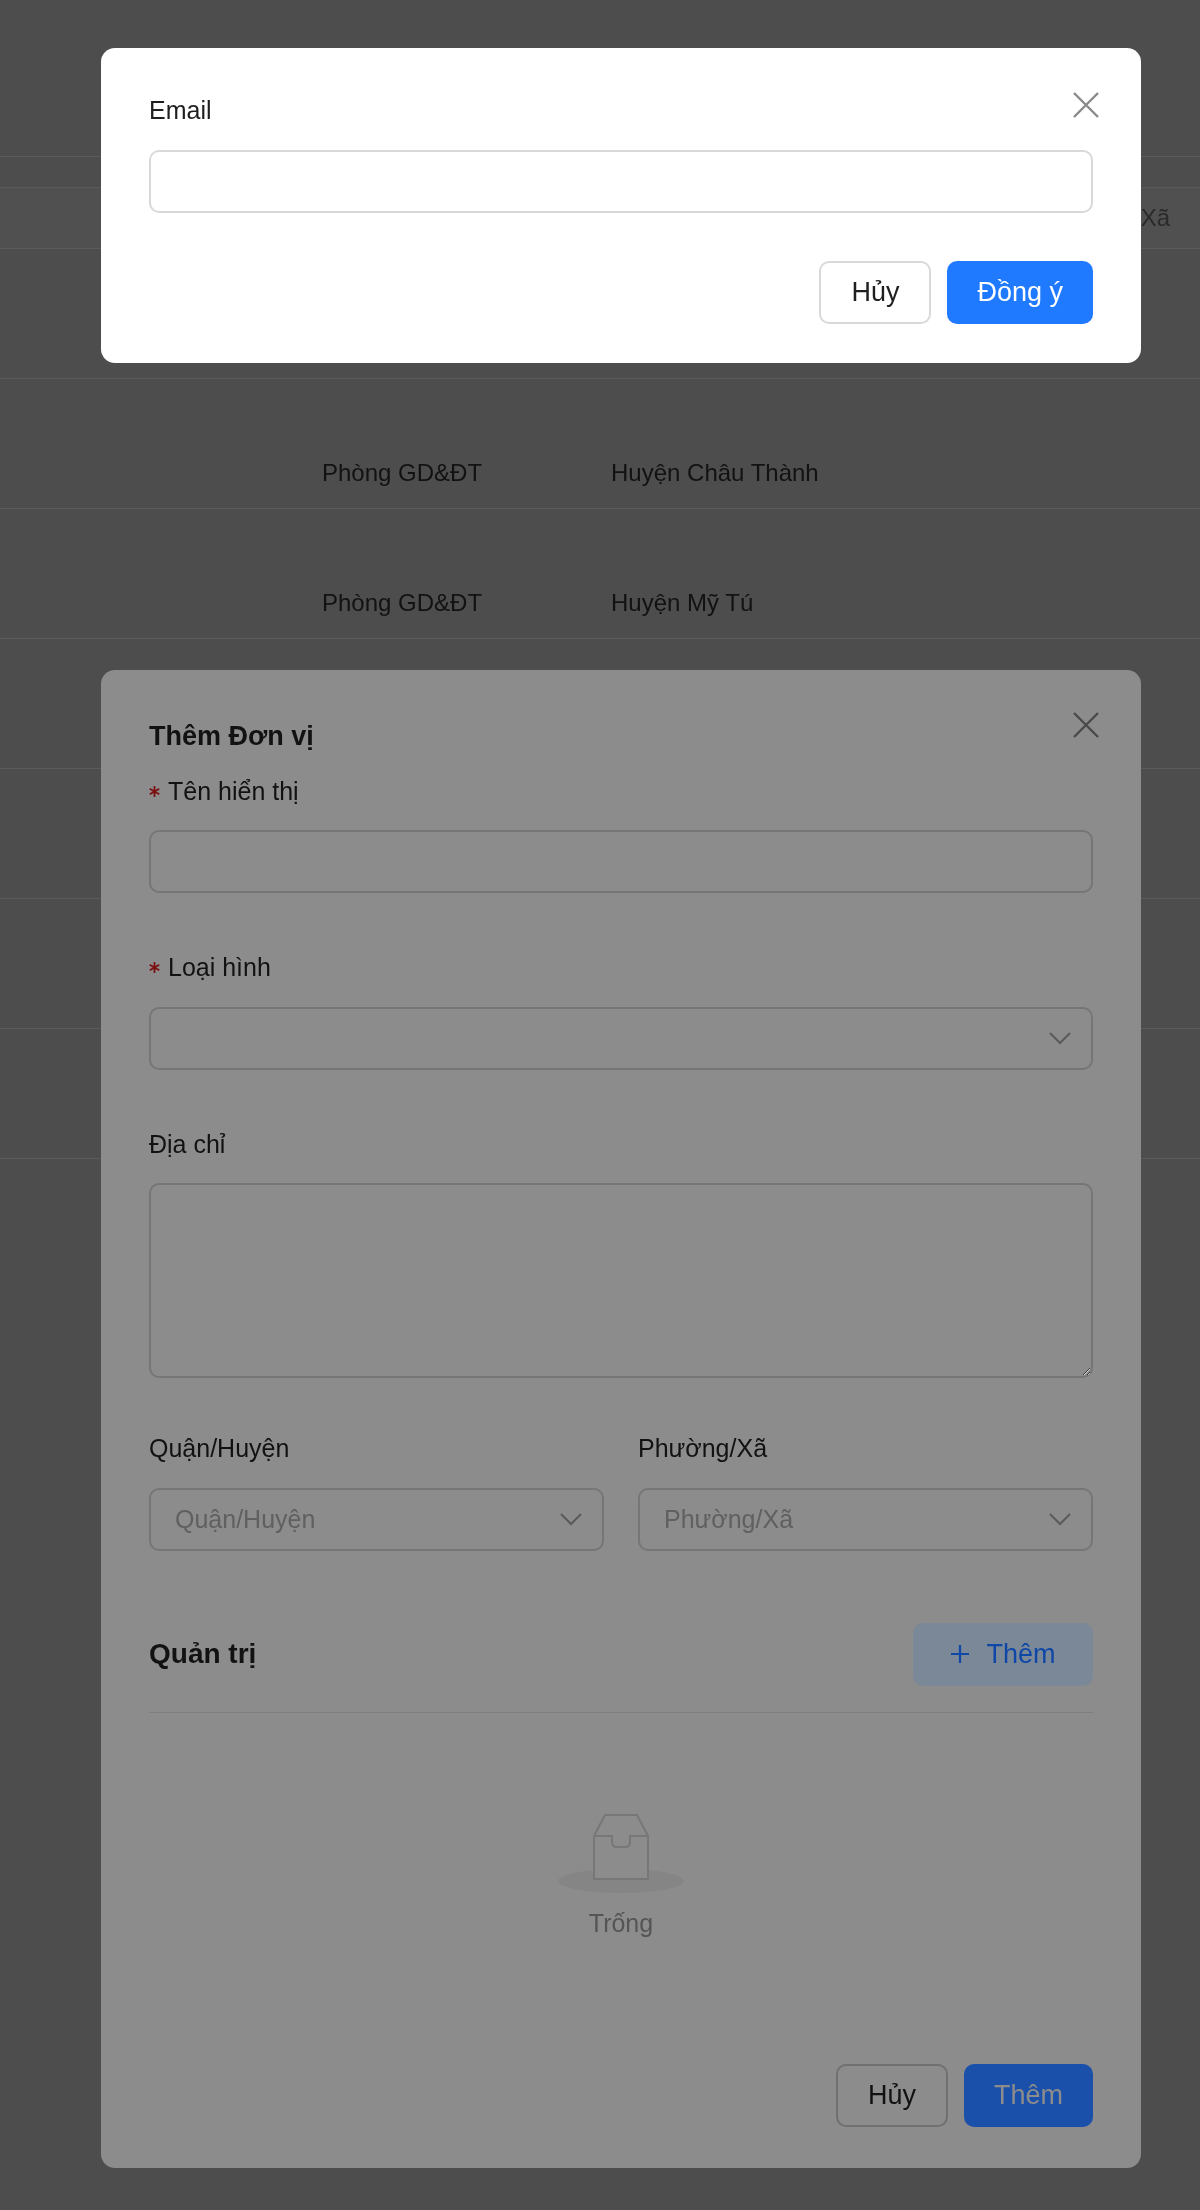  Describe the element at coordinates (715, 472) in the screenshot. I see `table-cell-text: Huyện Châu Thành` at that location.